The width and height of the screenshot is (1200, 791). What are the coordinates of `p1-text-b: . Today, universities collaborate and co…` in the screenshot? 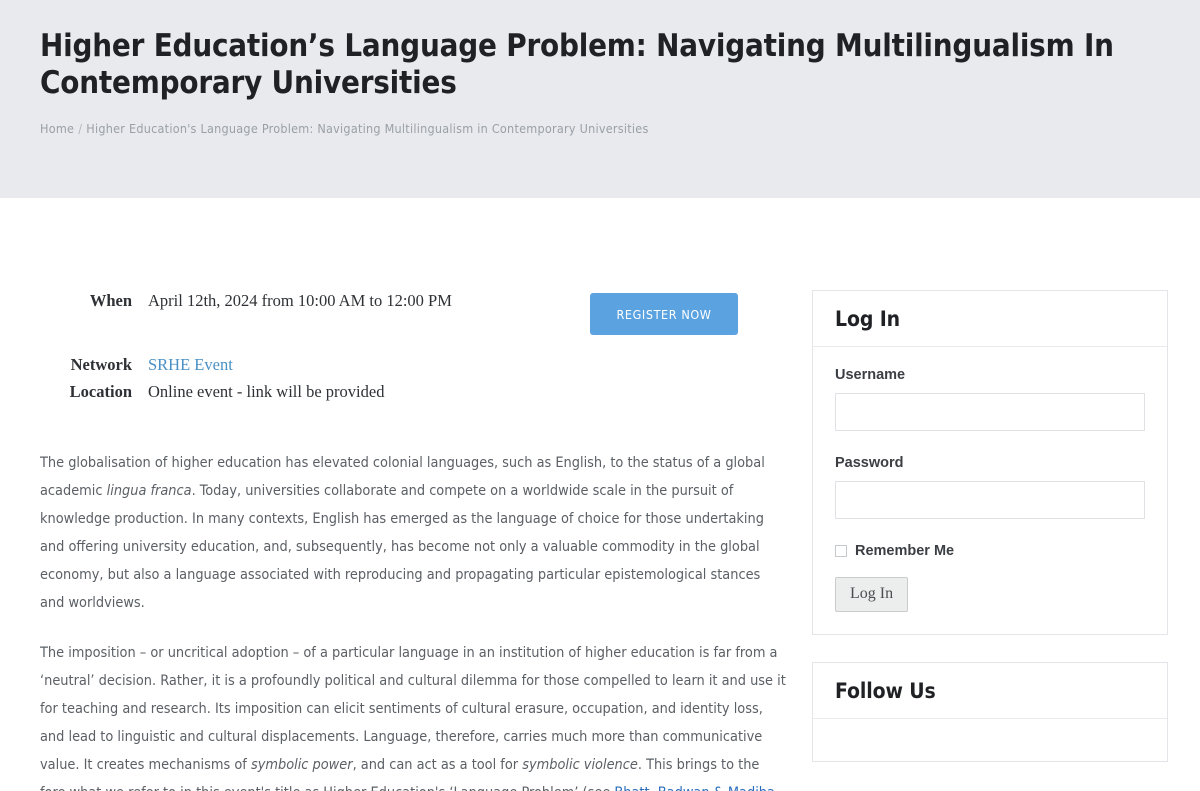 It's located at (402, 546).